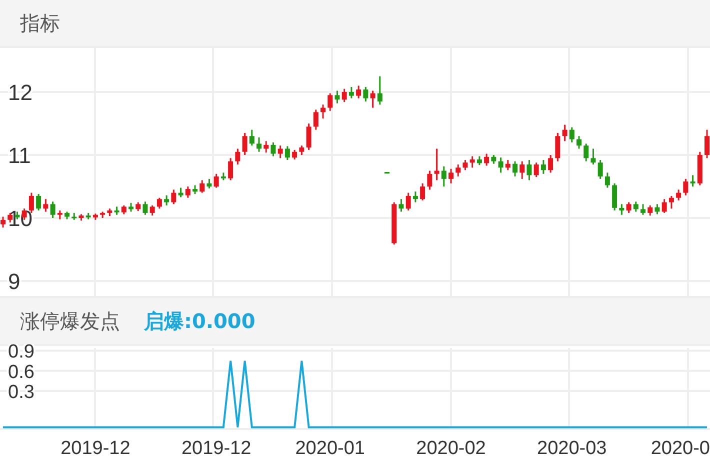  What do you see at coordinates (572, 449) in the screenshot?
I see `date-axis-label: 2020-03` at bounding box center [572, 449].